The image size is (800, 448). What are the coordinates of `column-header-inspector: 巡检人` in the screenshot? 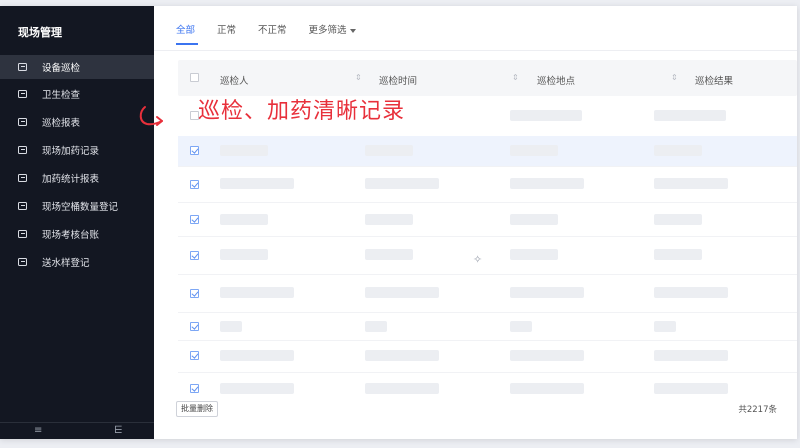 It's located at (234, 80).